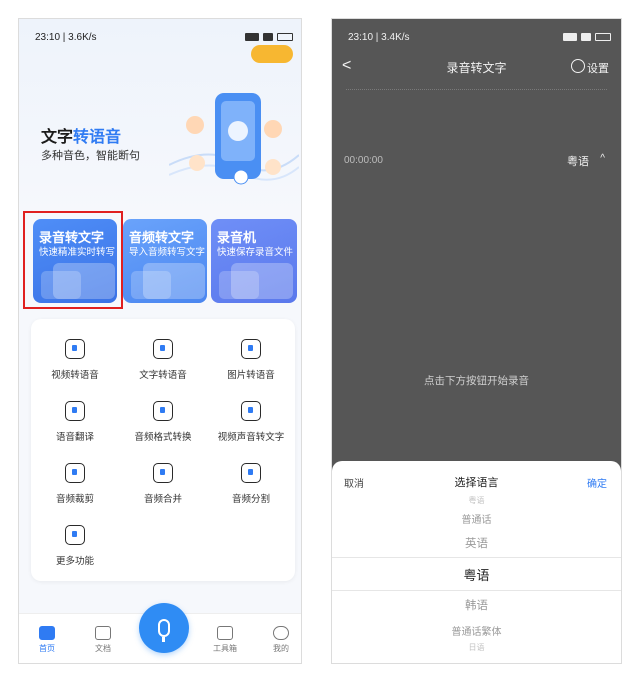  I want to click on grid-item-audio-merge: 音频合并, so click(163, 484).